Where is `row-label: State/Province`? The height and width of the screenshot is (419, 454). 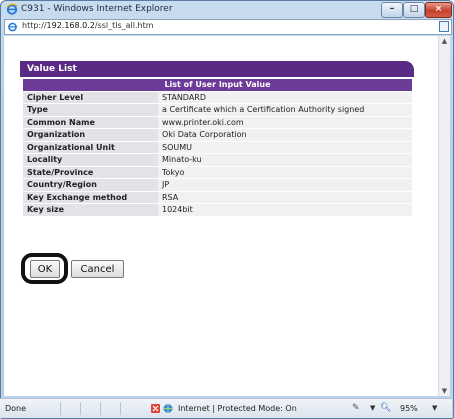 row-label: State/Province is located at coordinates (90, 172).